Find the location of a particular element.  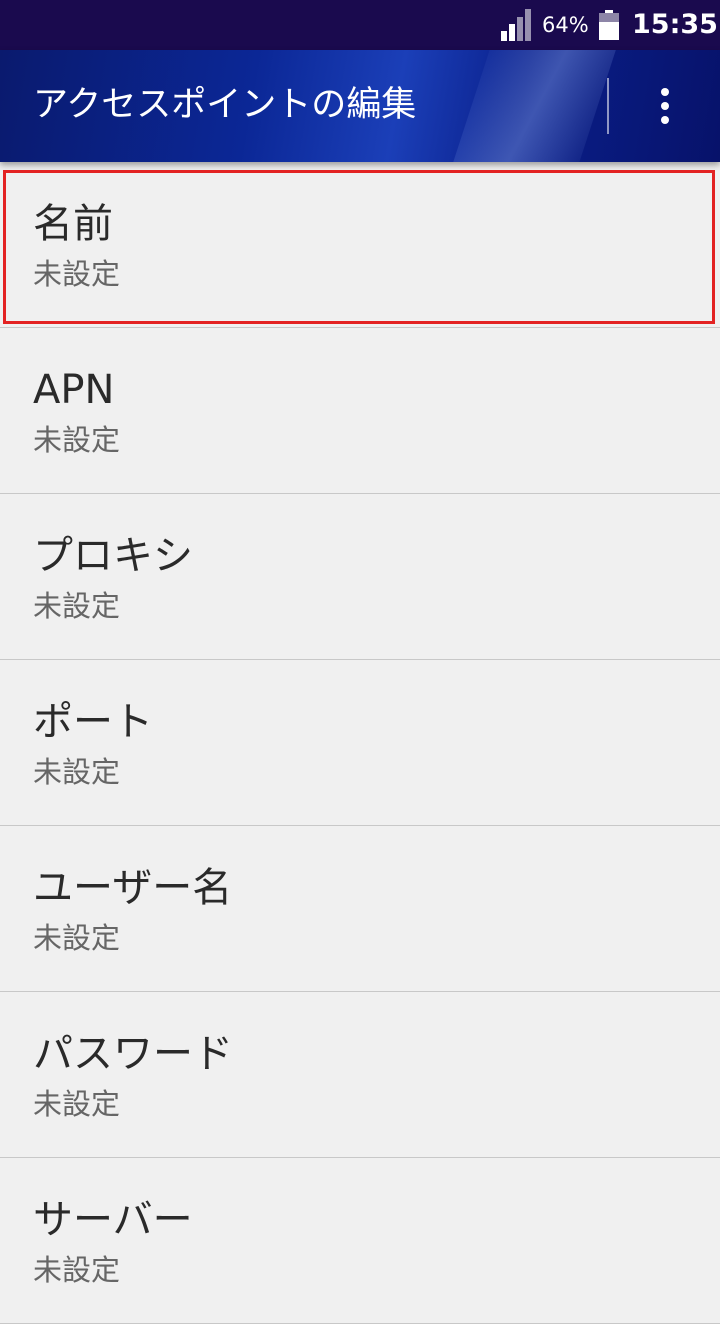

overflow-menu-icon is located at coordinates (665, 106).